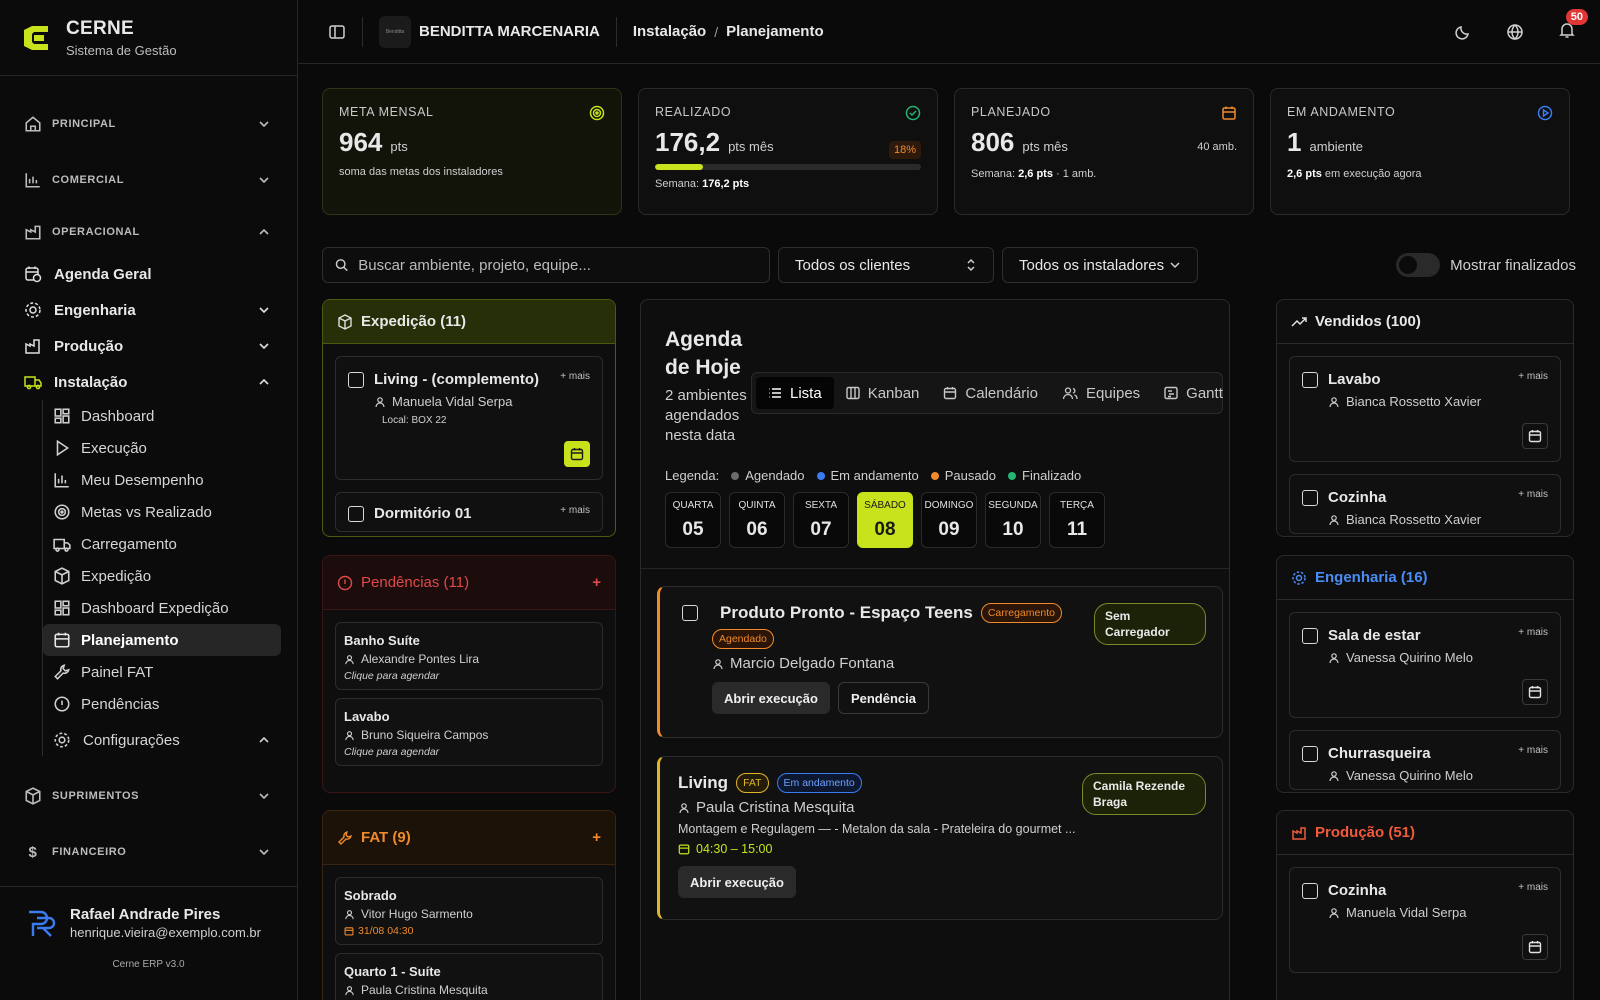 The image size is (1600, 1000). I want to click on kanban-card: Lavabo + mais Bianca Rossetto Xavier, so click(1425, 409).